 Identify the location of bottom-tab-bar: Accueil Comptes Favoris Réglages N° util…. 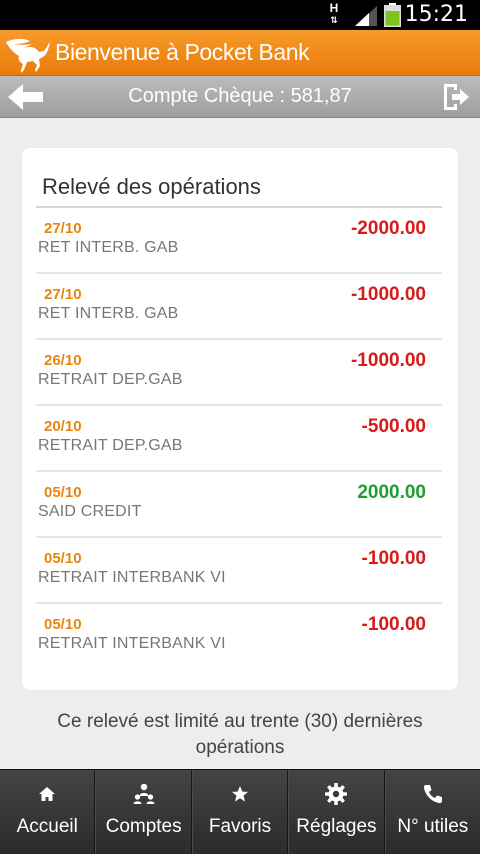
(240, 811).